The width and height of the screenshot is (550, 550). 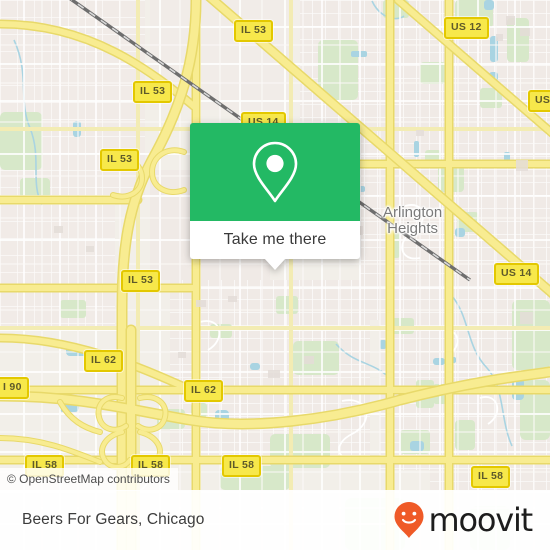 I want to click on osm-attribution: © OpenStreetMap contributors, so click(x=89, y=479).